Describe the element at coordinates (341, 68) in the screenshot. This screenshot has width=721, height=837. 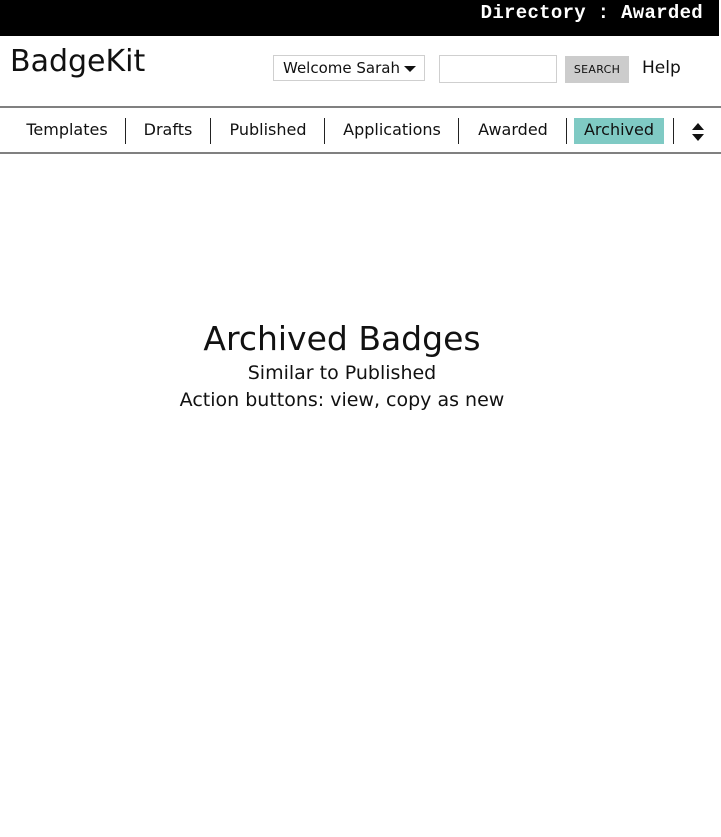
I see `user-menu-label: Welcome Sarah` at that location.